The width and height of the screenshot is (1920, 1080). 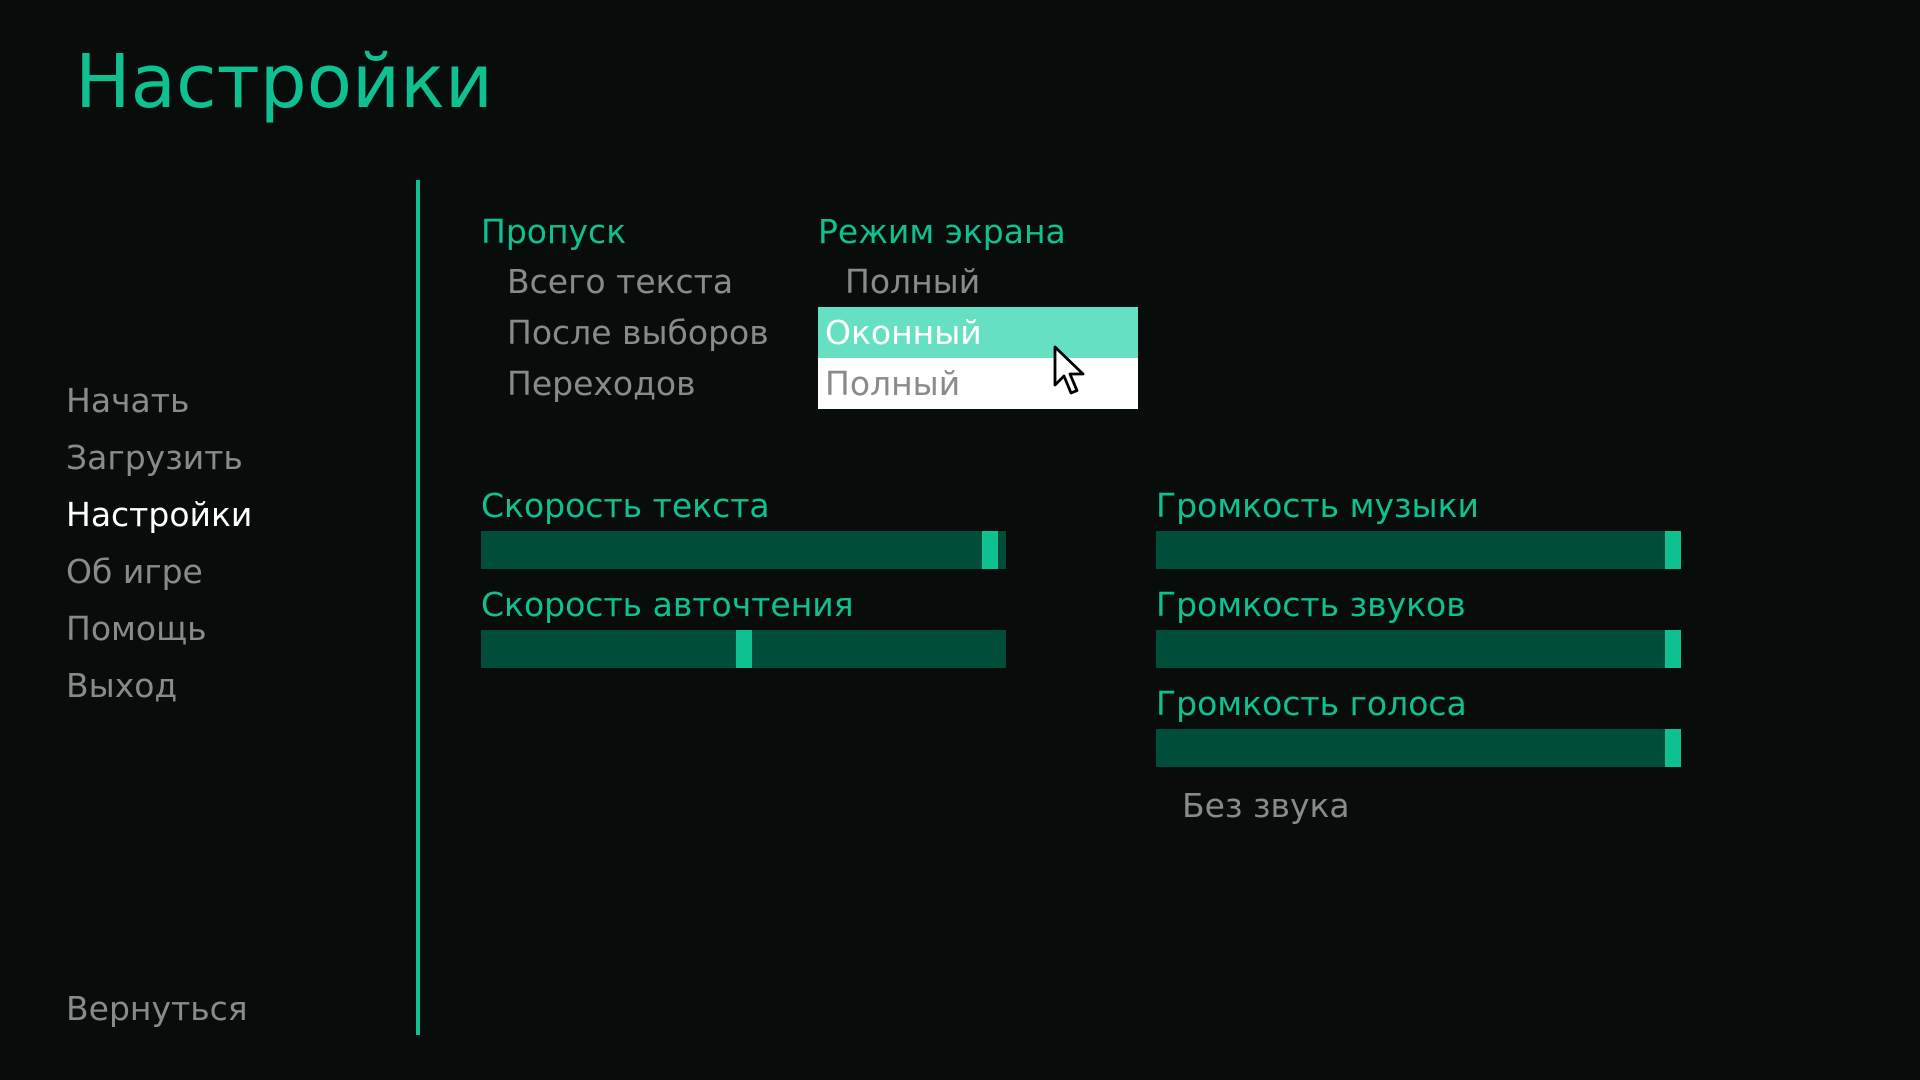 I want to click on mouse-cursor-icon, so click(x=1069, y=370).